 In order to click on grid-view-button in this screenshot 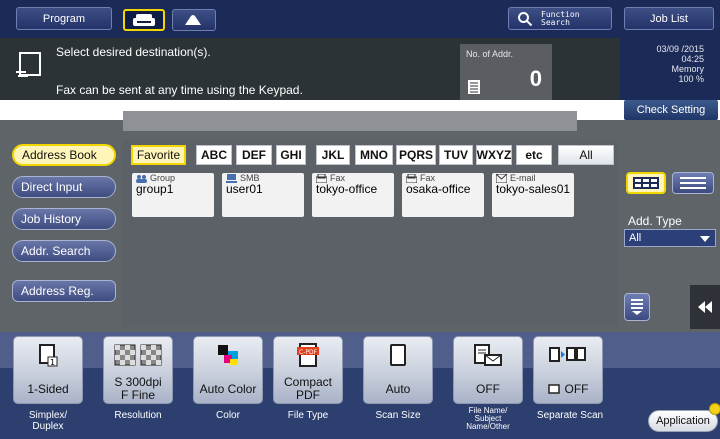, I will do `click(646, 183)`.